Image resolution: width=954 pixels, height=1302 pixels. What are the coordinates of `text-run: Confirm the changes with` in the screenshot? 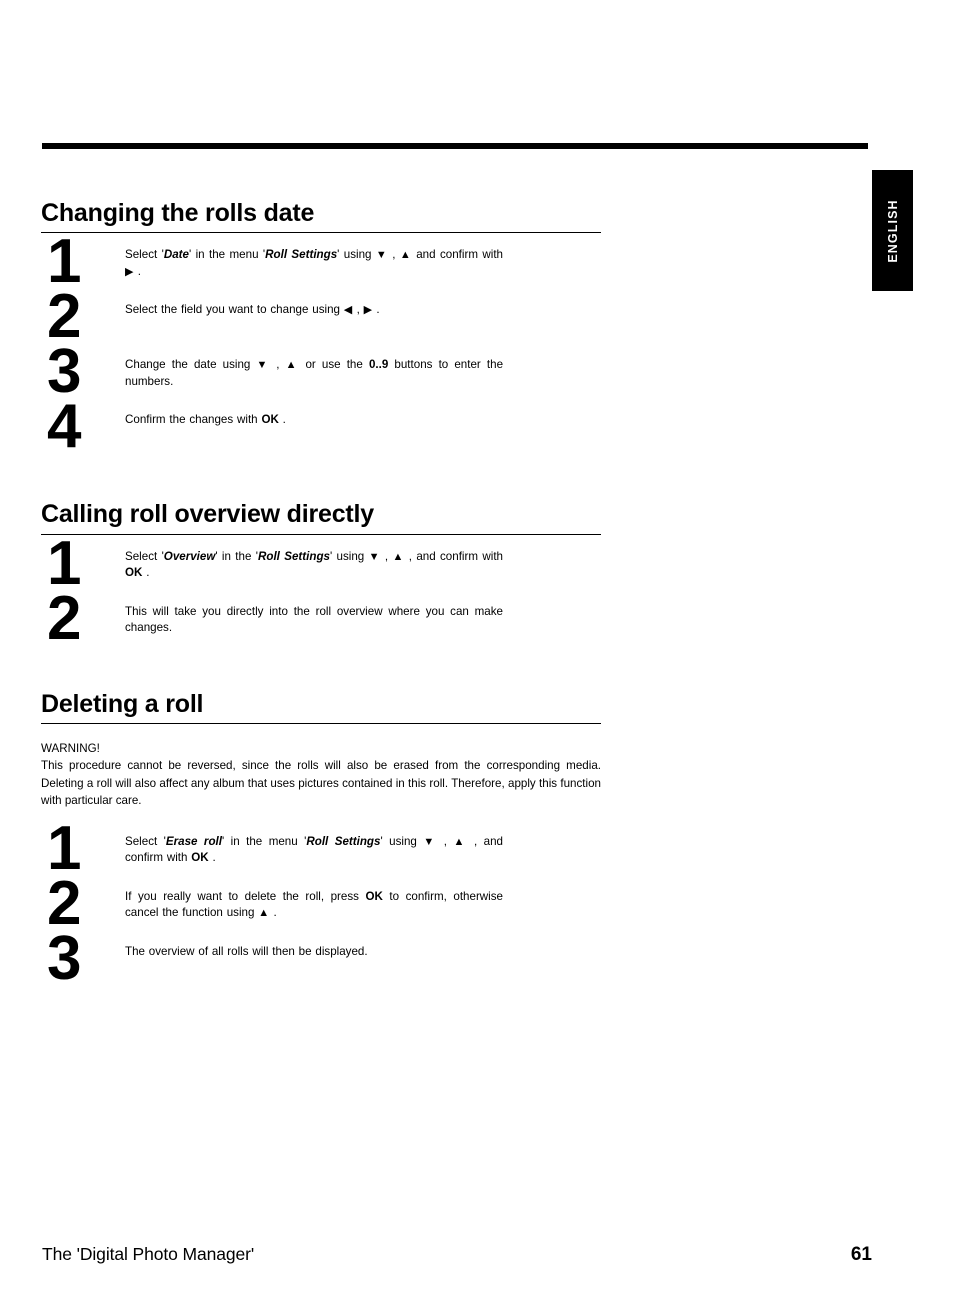 It's located at (193, 420).